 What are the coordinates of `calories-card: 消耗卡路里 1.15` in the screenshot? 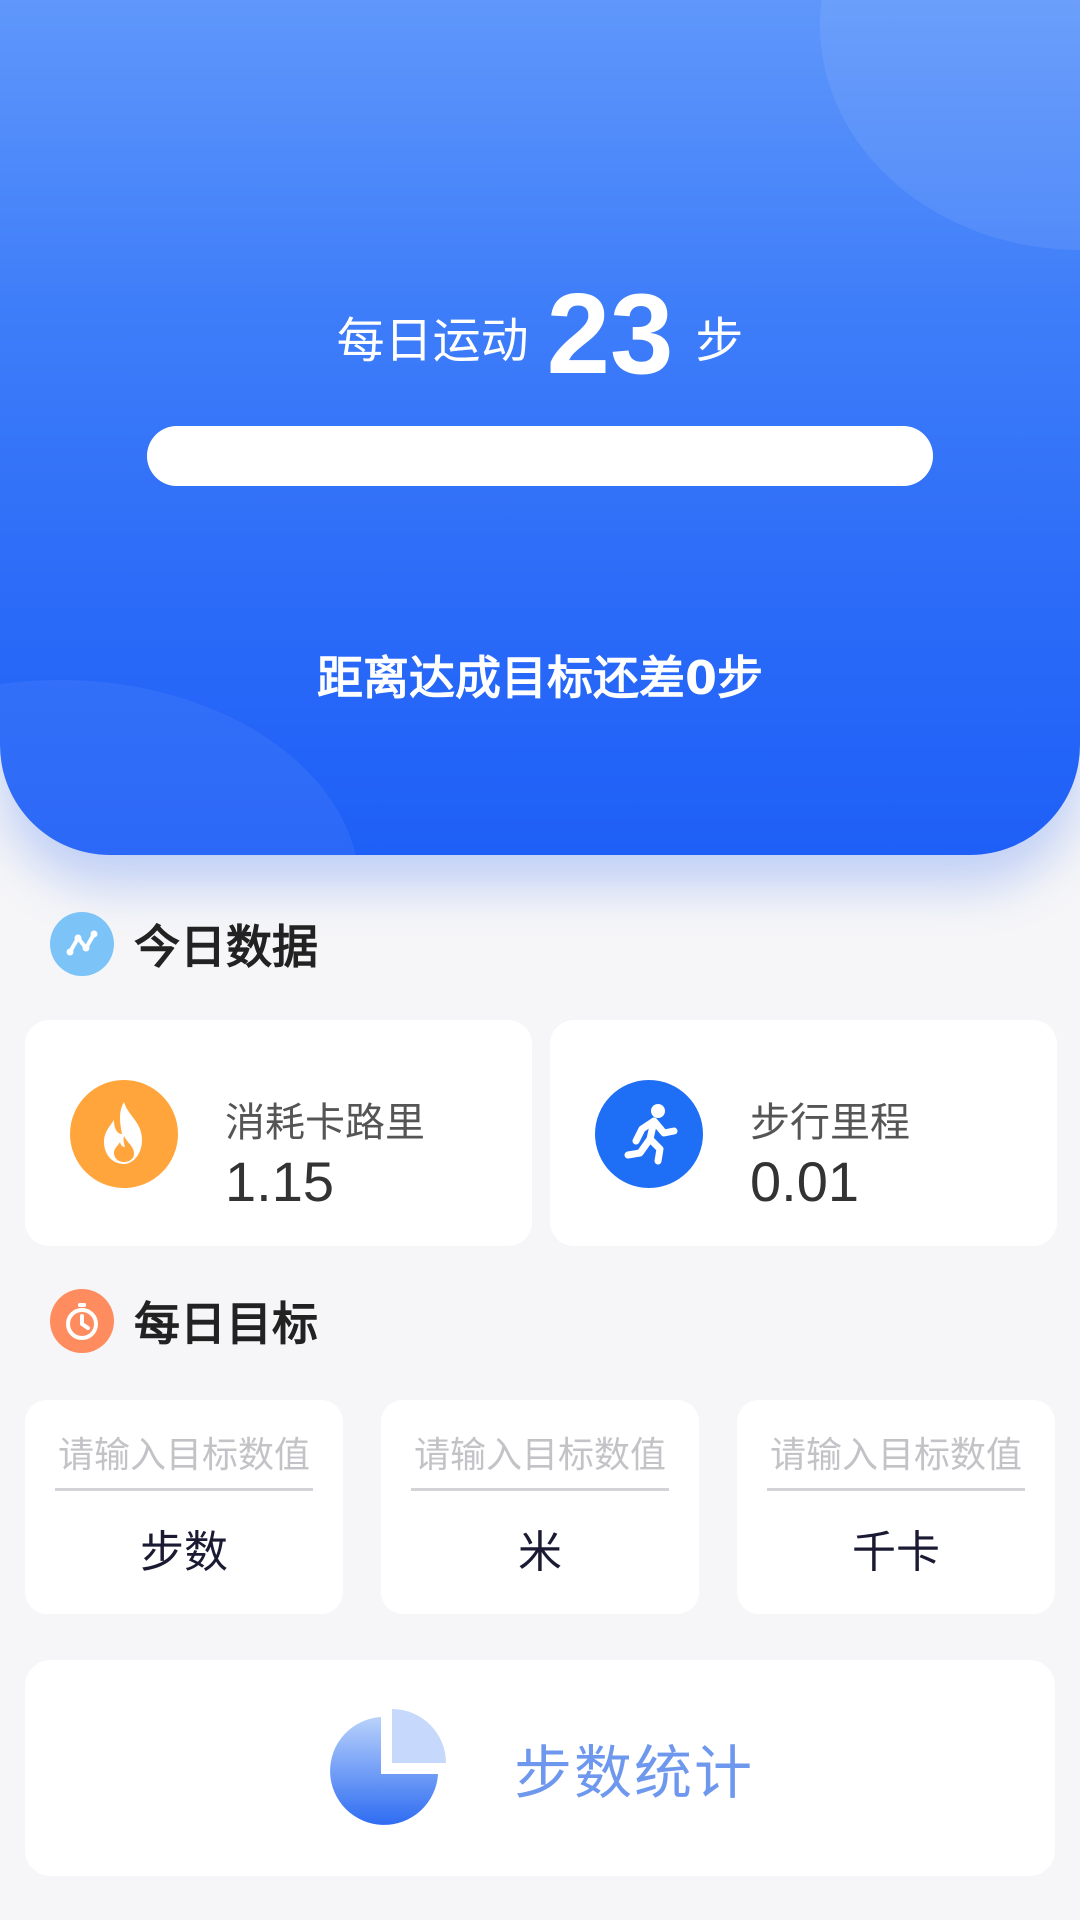 It's located at (278, 1133).